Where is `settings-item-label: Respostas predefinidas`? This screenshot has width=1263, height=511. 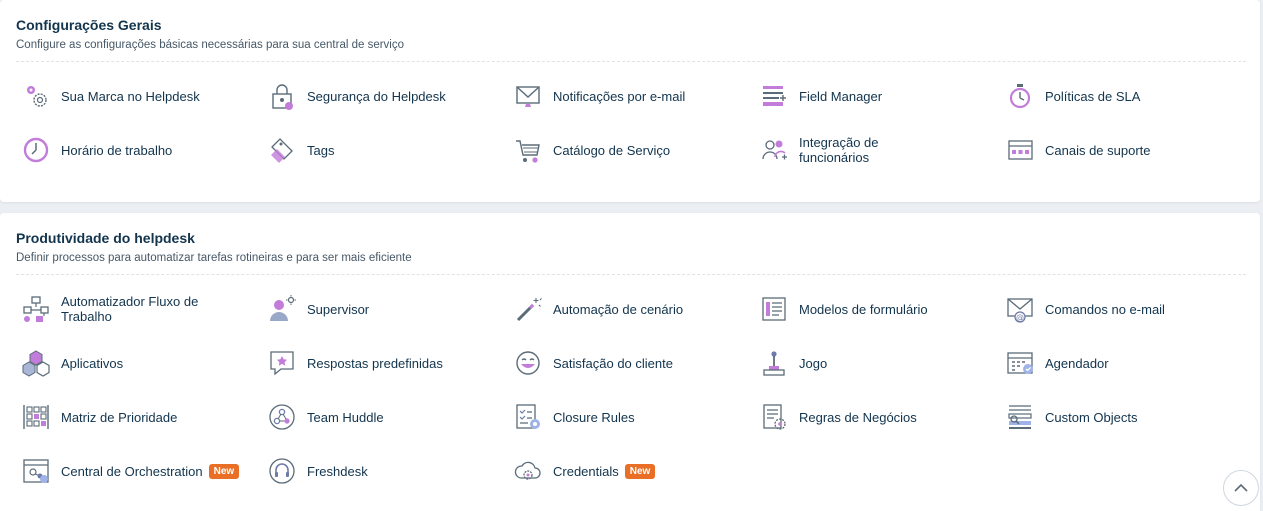 settings-item-label: Respostas predefinidas is located at coordinates (375, 363).